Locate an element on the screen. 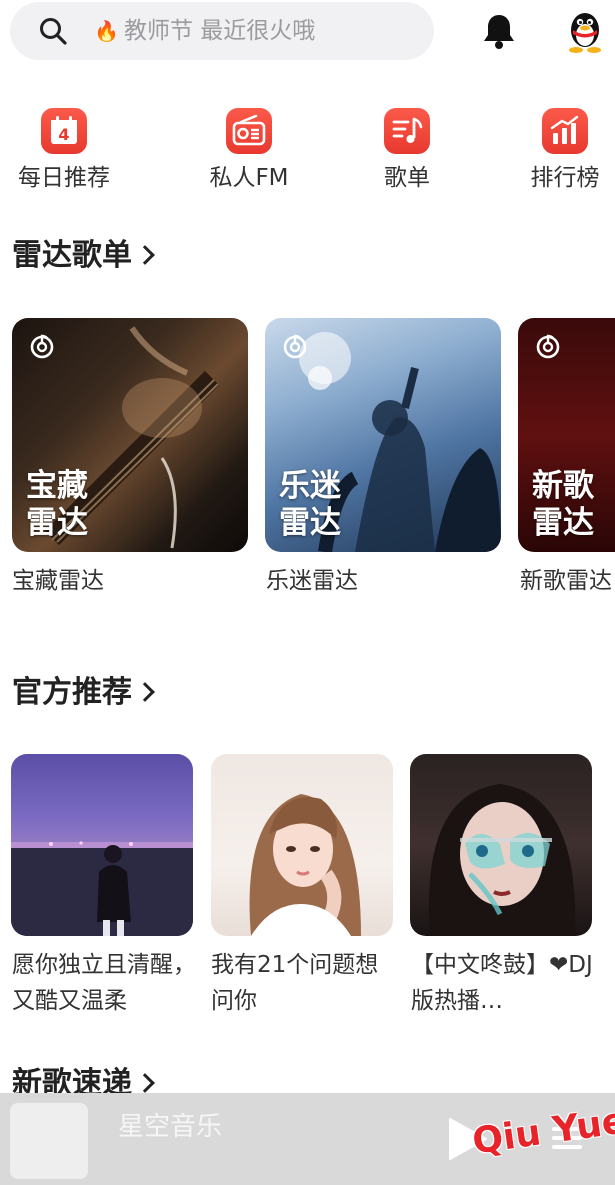 This screenshot has width=615, height=1185. quick-playlist: 歌单 is located at coordinates (407, 150).